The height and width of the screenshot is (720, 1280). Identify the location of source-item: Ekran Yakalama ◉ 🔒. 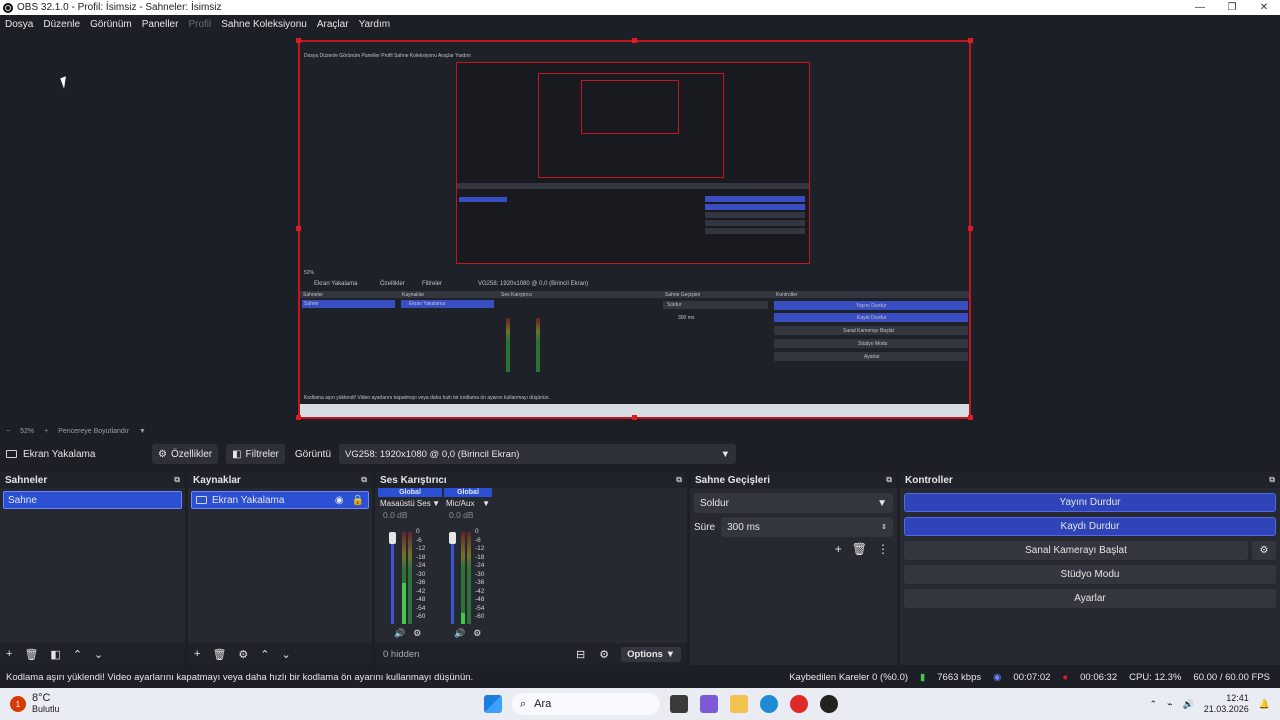
(280, 500).